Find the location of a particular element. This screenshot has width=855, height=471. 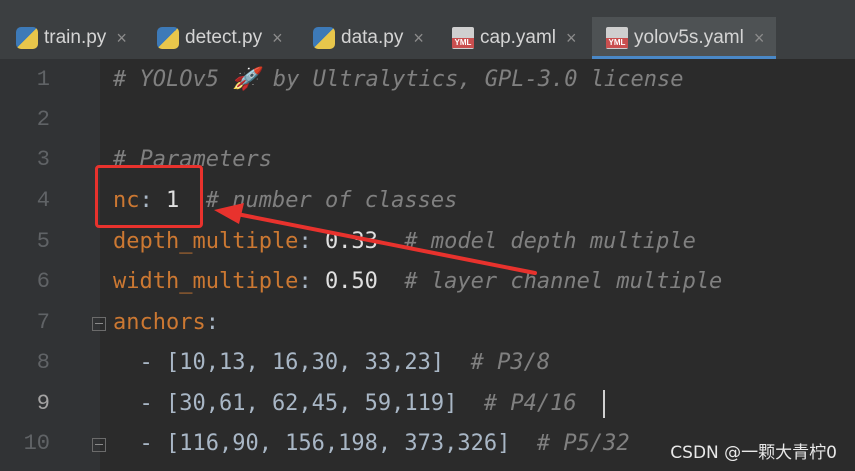

watermark-text: CSDN @一颗大青柠0 is located at coordinates (753, 453).